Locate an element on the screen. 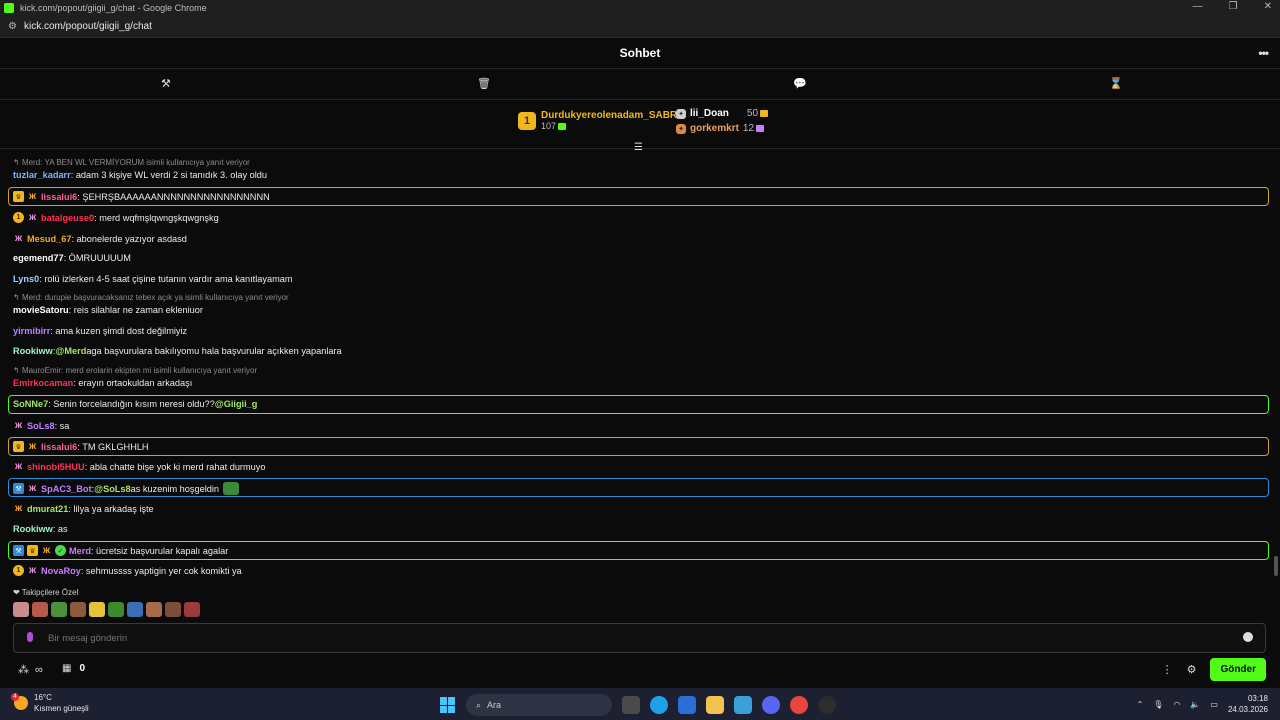  site-settings-icon: ⚙ is located at coordinates (13, 26).